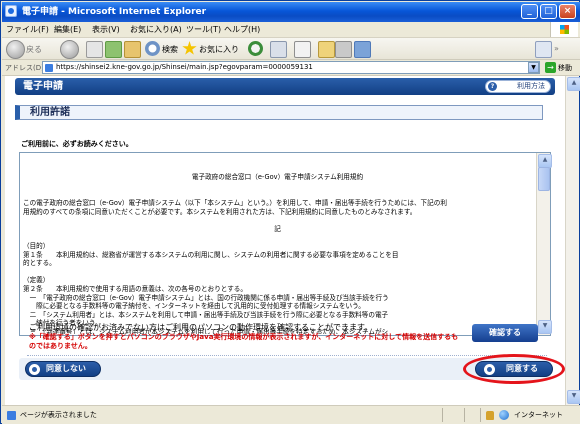 The width and height of the screenshot is (580, 424). I want to click on stop-icon, so click(94, 49).